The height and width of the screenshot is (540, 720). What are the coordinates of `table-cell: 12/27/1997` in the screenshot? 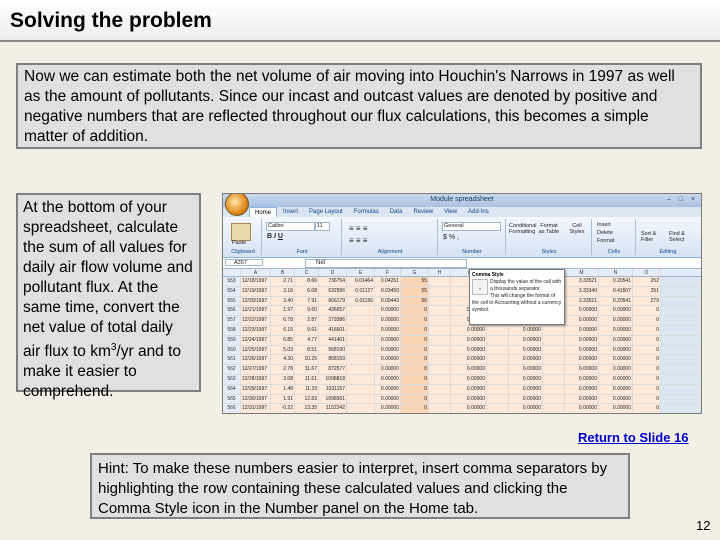 It's located at (256, 369).